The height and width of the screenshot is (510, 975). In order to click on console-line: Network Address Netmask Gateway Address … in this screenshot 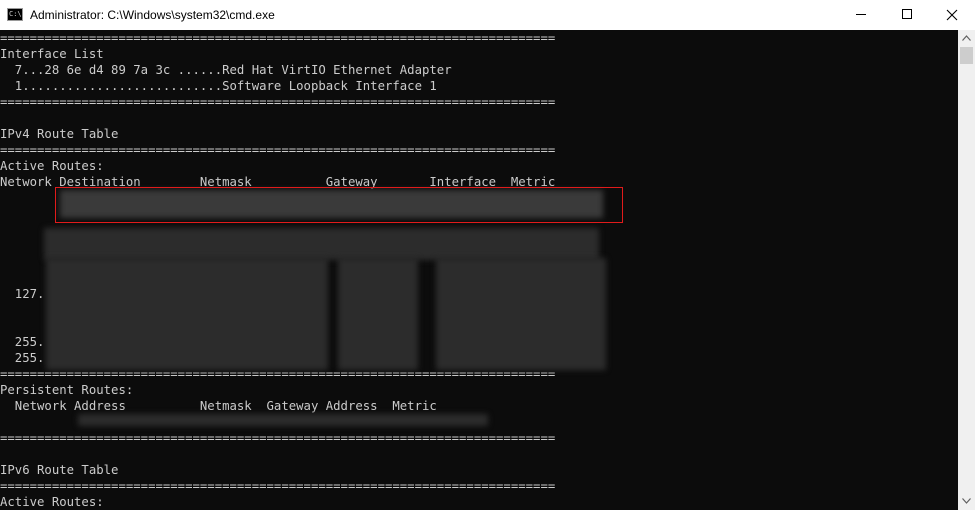, I will do `click(218, 406)`.